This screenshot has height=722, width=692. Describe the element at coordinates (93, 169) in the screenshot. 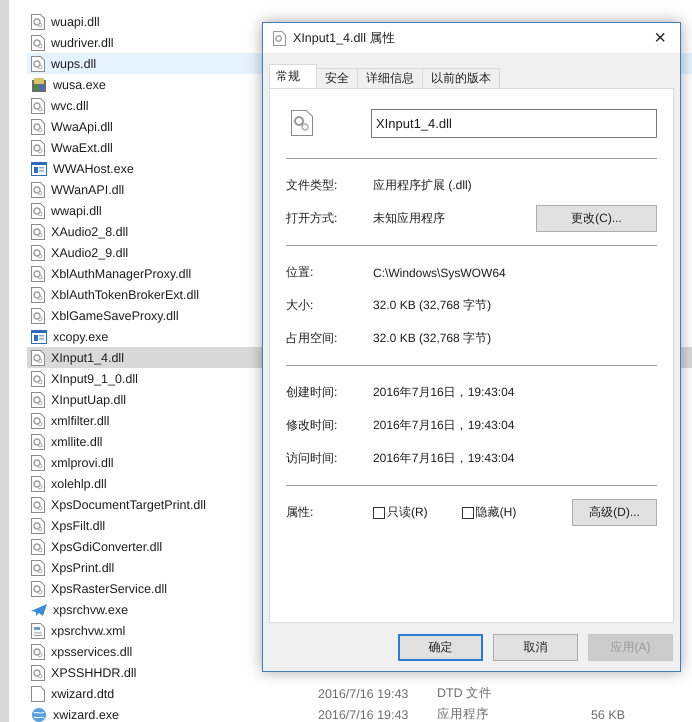

I see `file-name: WWAHost.exe` at that location.